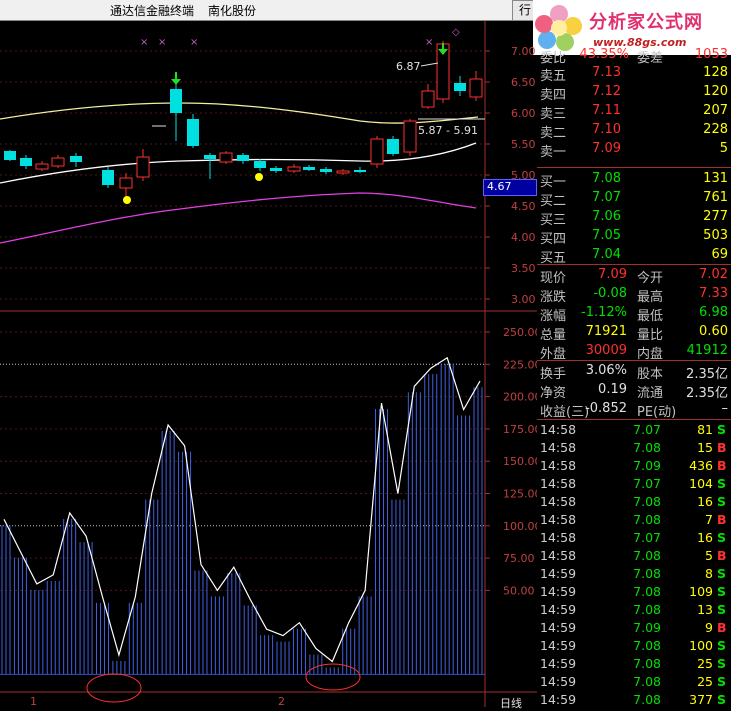  Describe the element at coordinates (259, 177) in the screenshot. I see `signal-dot-icon` at that location.